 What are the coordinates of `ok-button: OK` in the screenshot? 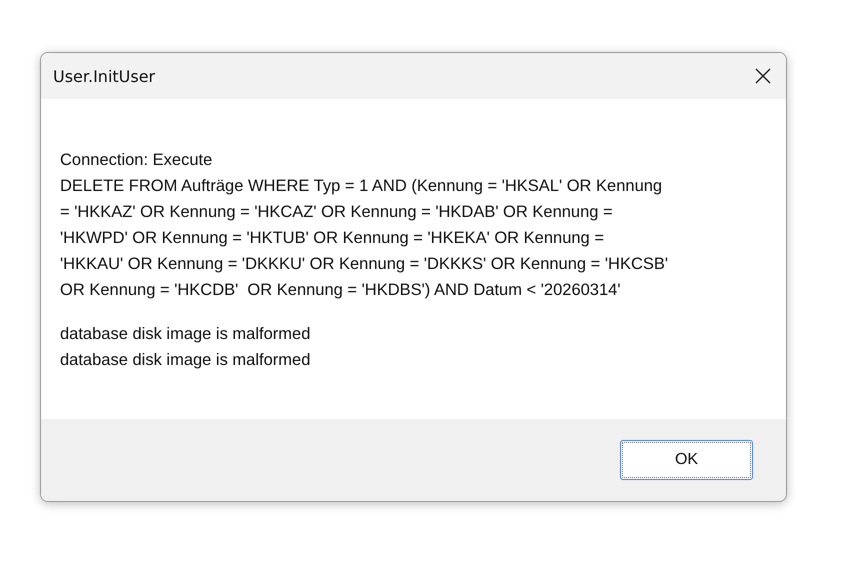 It's located at (686, 460).